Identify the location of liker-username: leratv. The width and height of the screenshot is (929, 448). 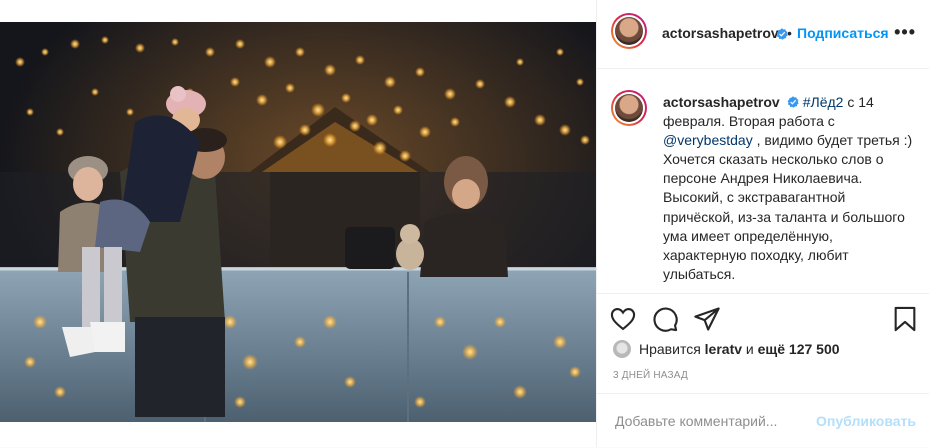
(723, 349).